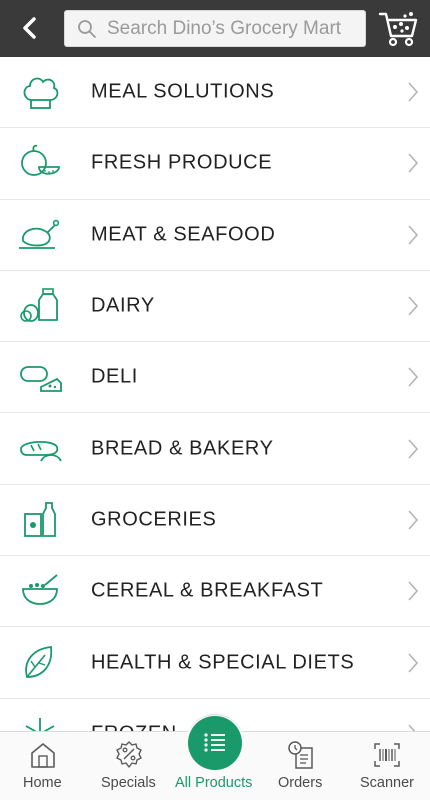 Image resolution: width=430 pixels, height=800 pixels. I want to click on cart-icon, so click(398, 29).